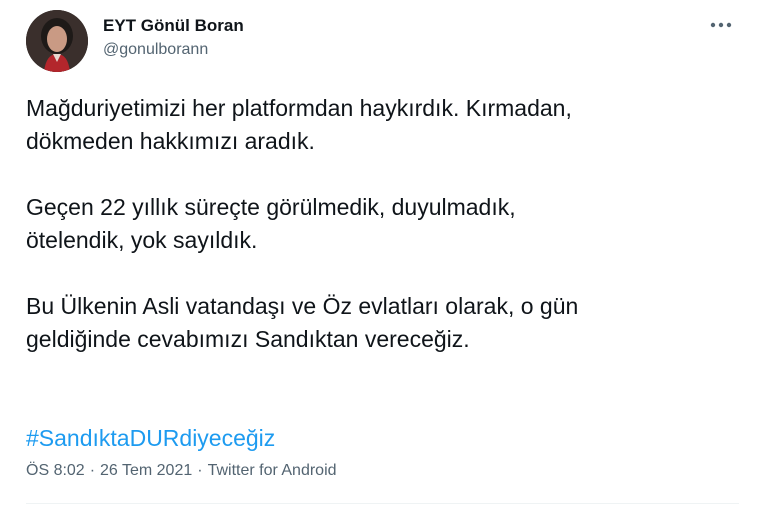 This screenshot has width=765, height=507. I want to click on hashtag-link: #SandıktaDURdiyeceğiz, so click(150, 438).